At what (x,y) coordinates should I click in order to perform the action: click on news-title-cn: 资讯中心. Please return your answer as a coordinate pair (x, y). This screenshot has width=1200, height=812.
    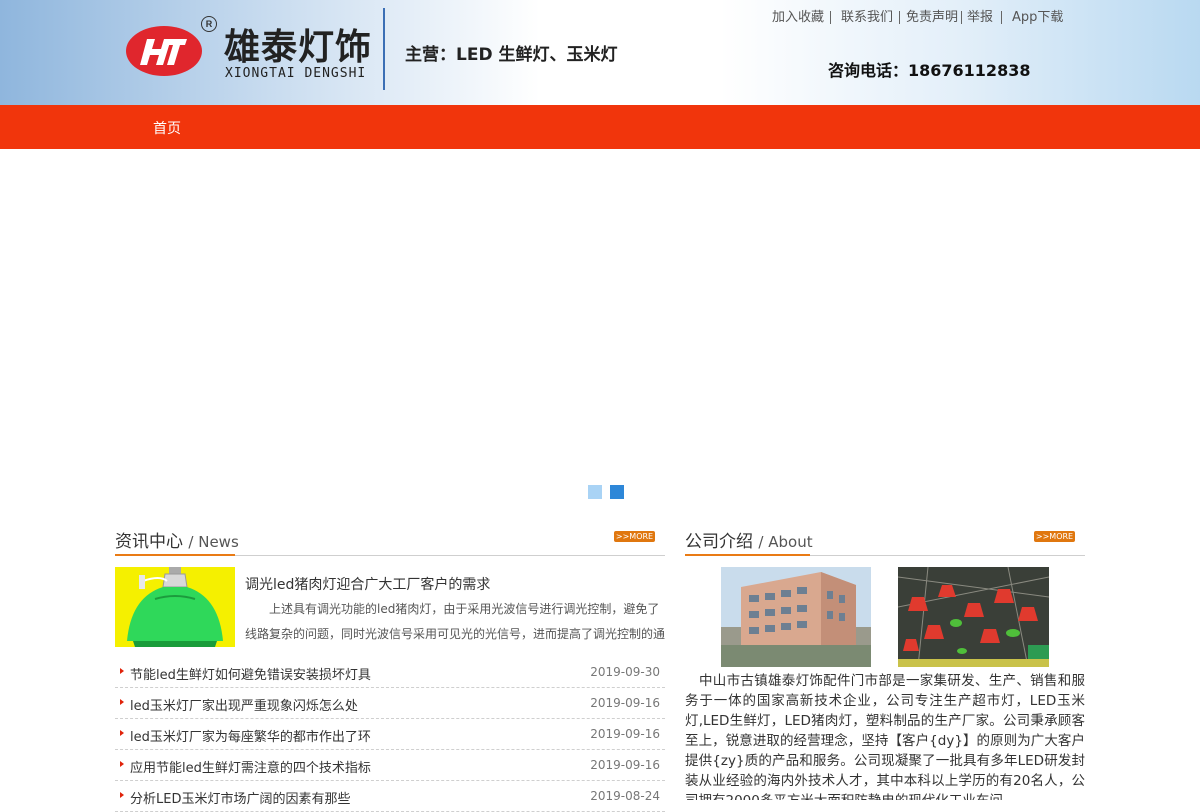
    Looking at the image, I should click on (149, 542).